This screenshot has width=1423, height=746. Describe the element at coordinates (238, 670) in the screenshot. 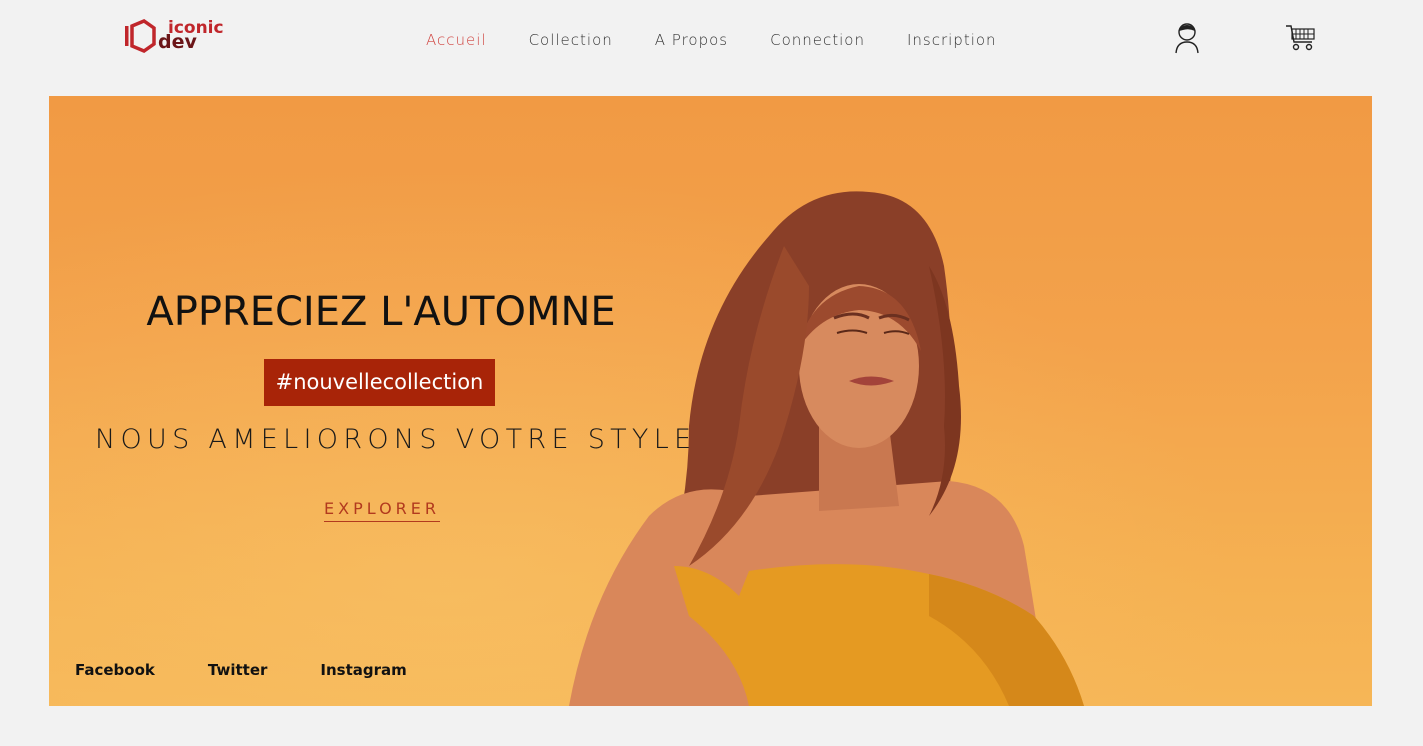

I see `social-link-twitter: Twitter` at that location.